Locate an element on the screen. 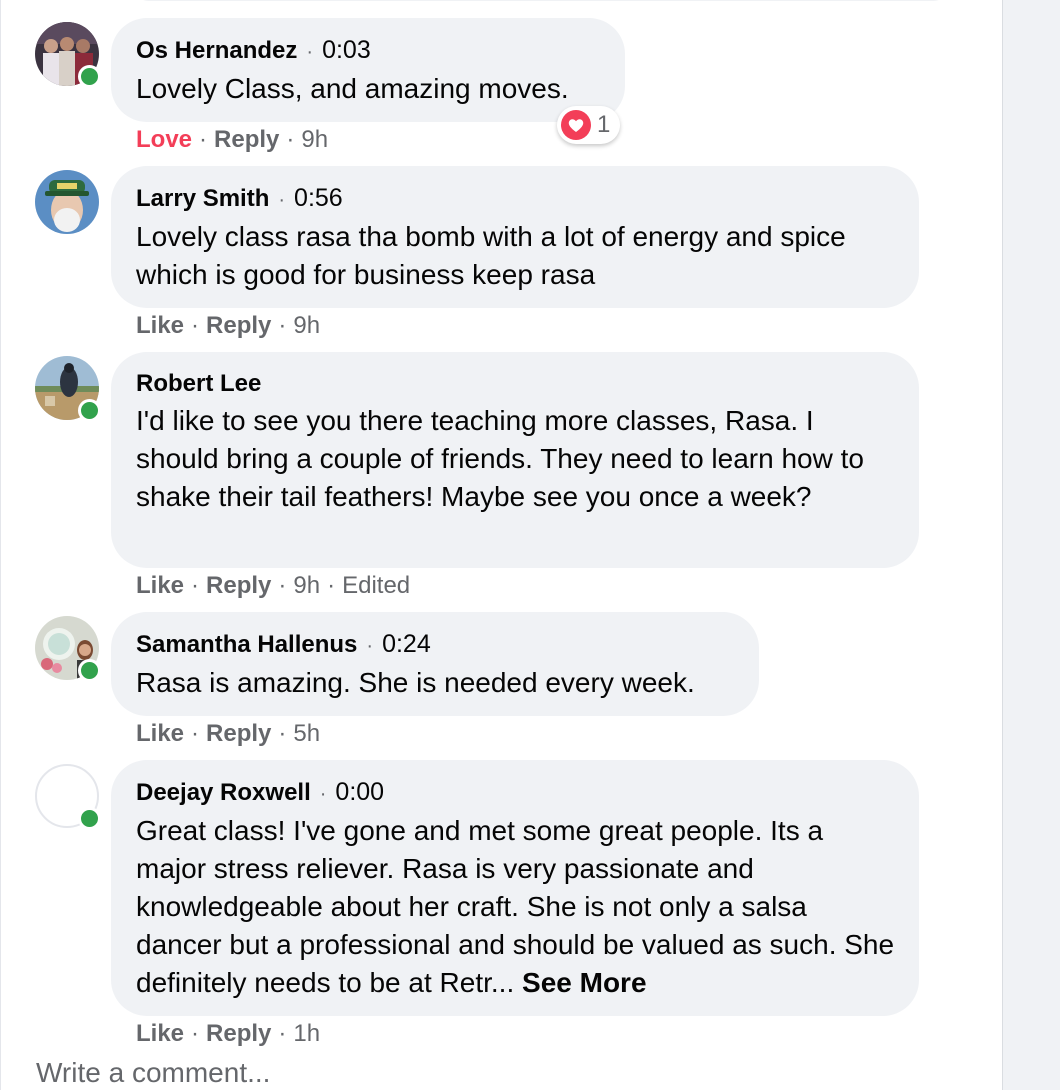 The image size is (1060, 1090). video-timestamp: 0:03 is located at coordinates (346, 50).